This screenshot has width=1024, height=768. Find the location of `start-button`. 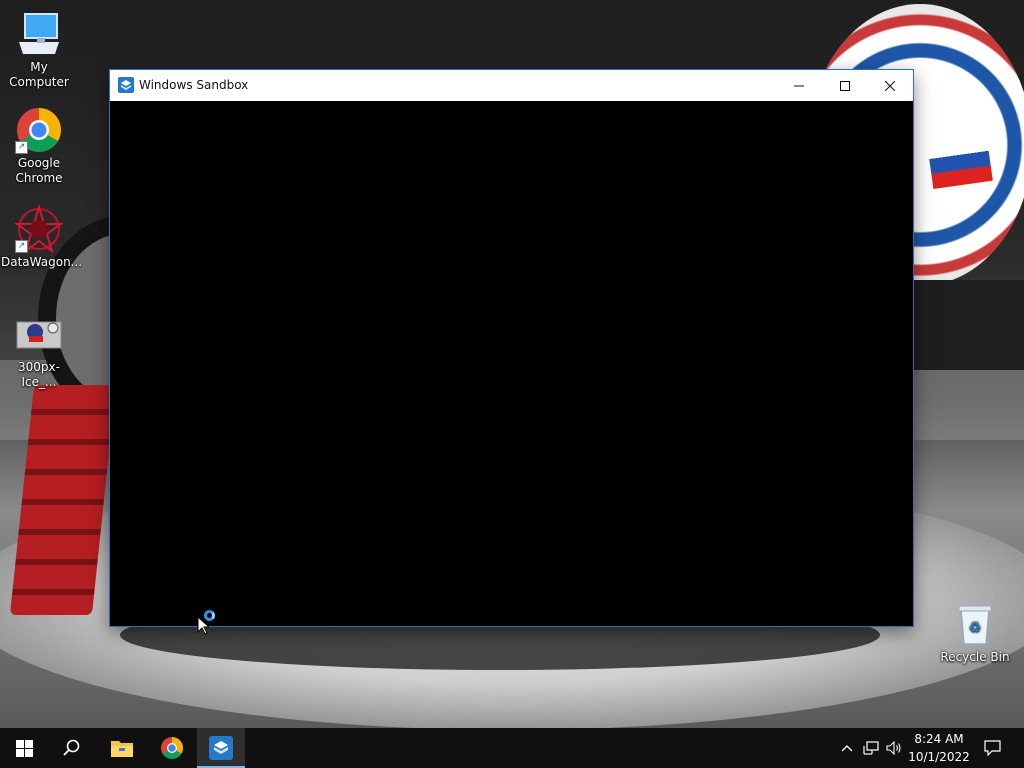

start-button is located at coordinates (24, 748).